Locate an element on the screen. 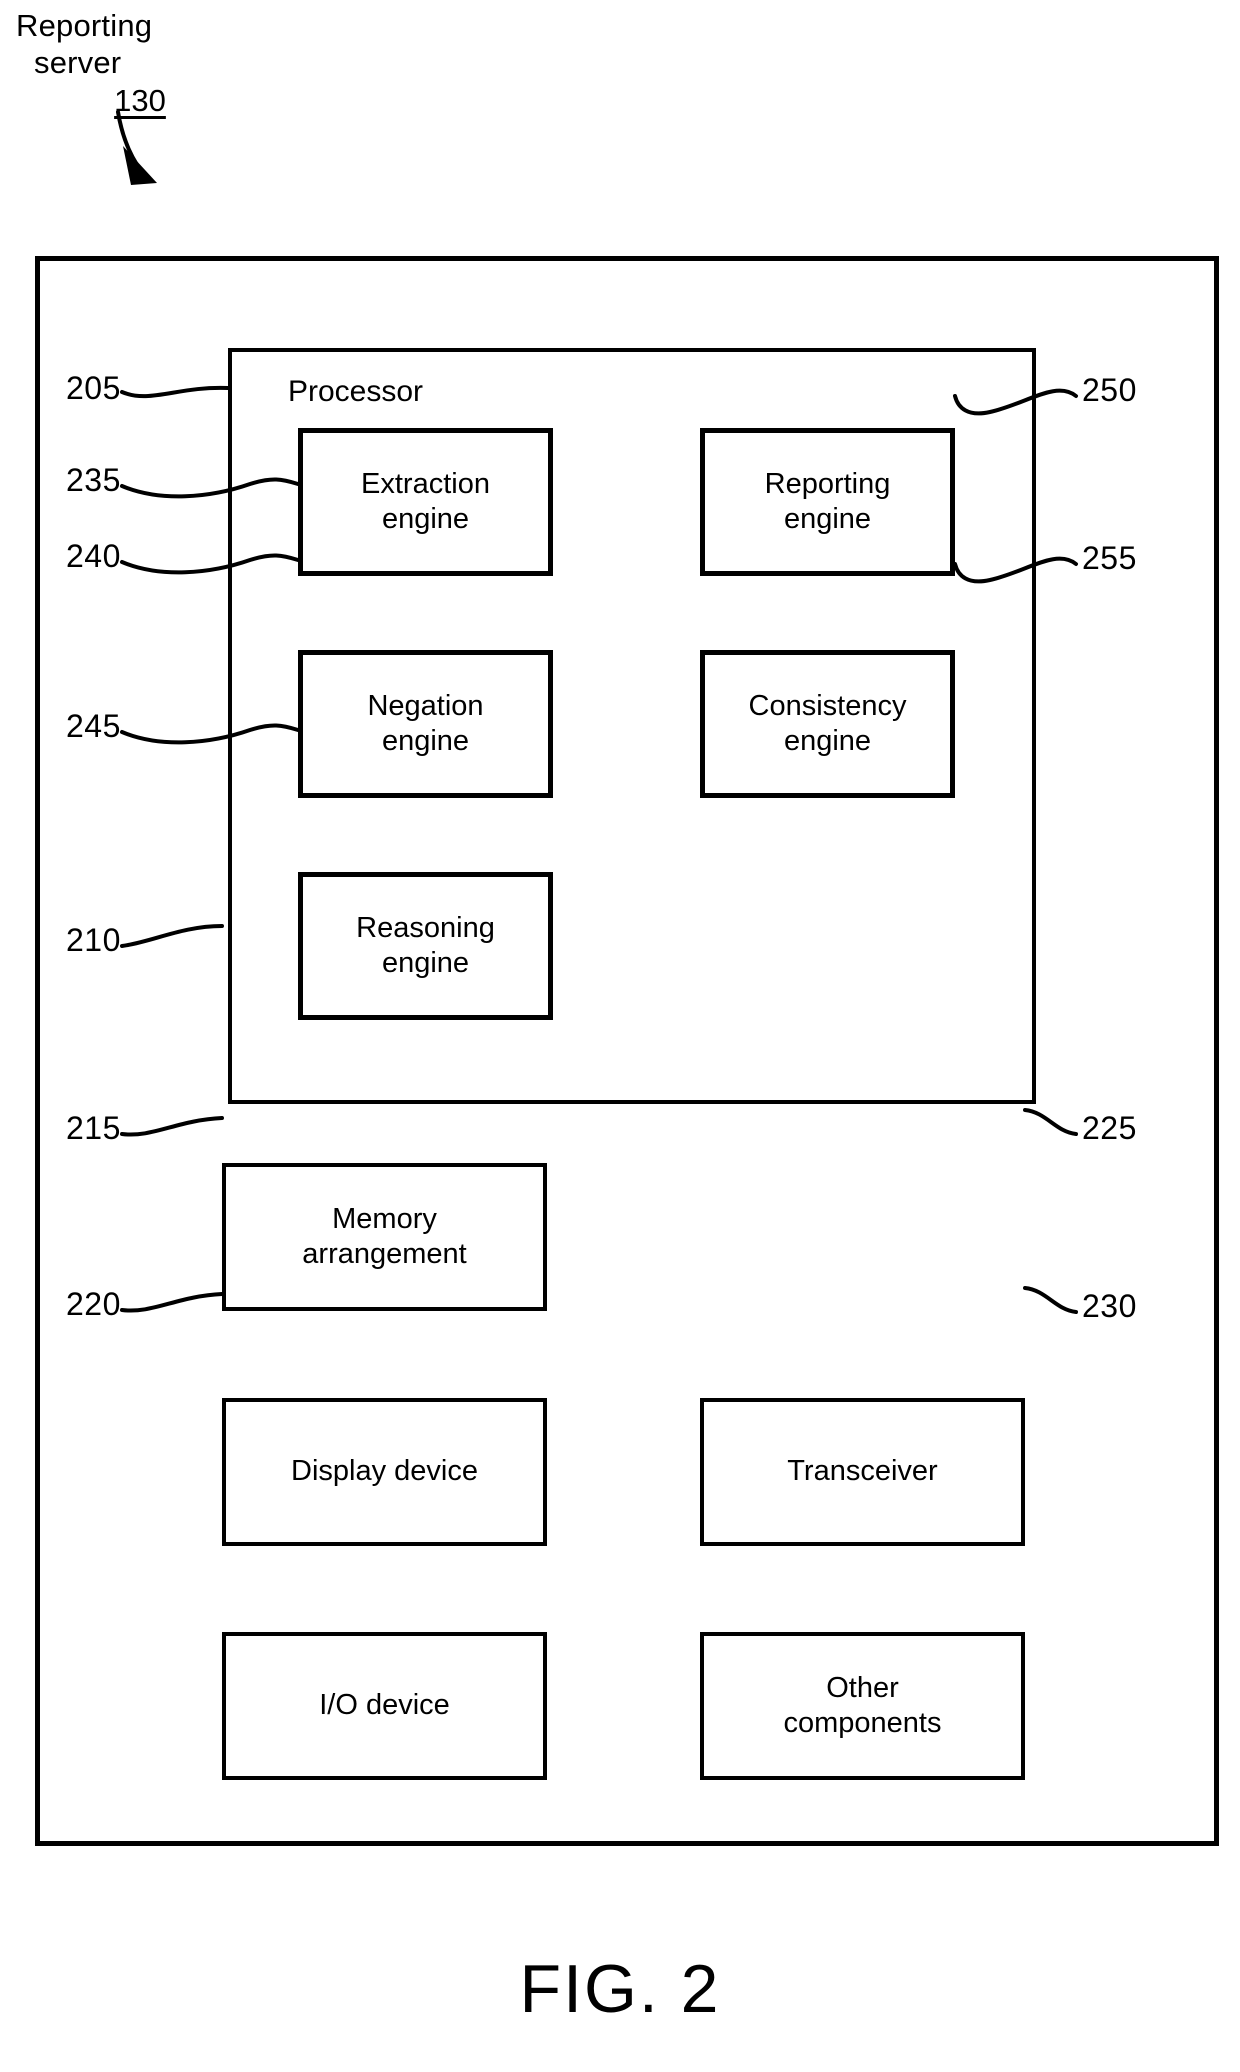  ref-240: 240 is located at coordinates (93, 556).